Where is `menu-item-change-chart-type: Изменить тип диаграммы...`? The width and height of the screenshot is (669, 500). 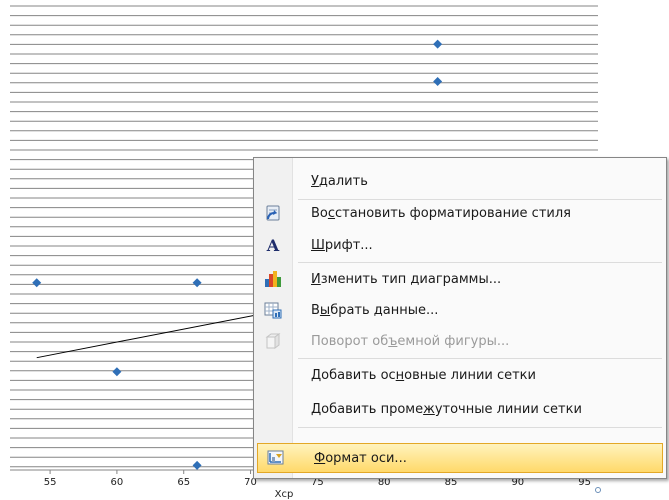
menu-item-change-chart-type: Изменить тип диаграммы... is located at coordinates (460, 279).